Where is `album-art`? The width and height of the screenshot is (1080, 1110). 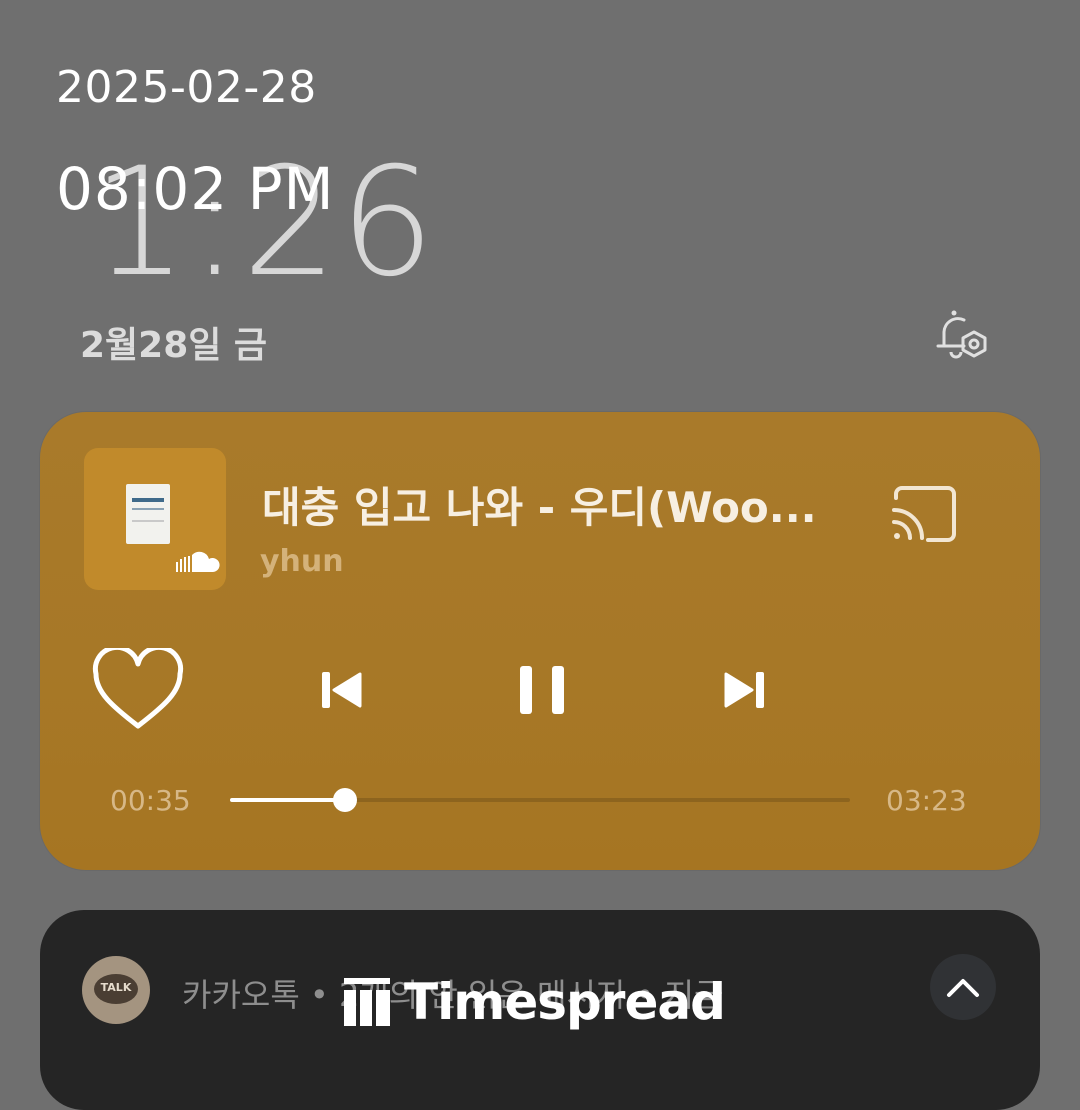 album-art is located at coordinates (155, 519).